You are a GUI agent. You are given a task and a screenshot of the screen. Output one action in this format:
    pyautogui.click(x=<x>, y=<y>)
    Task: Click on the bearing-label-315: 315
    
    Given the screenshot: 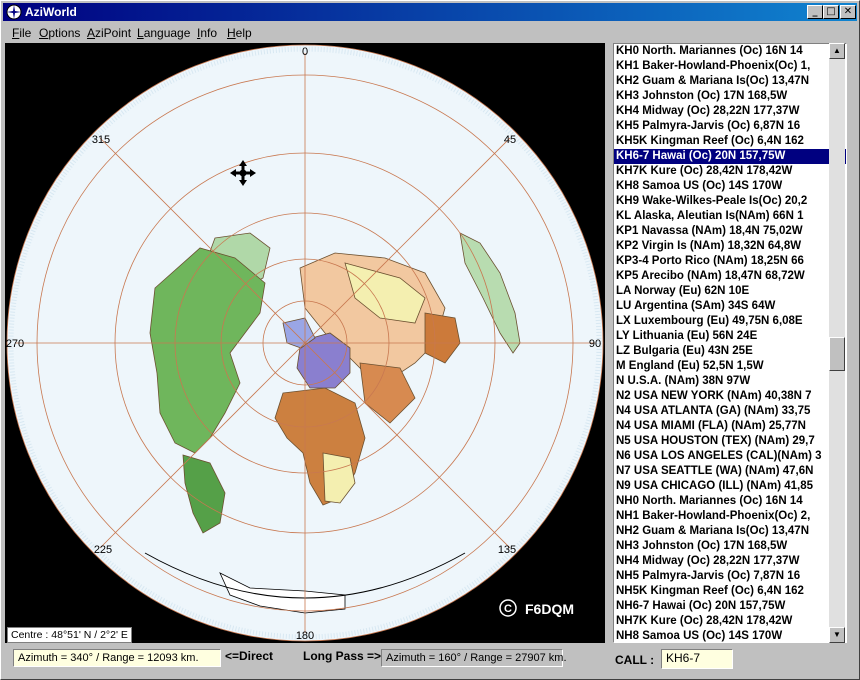 What is the action you would take?
    pyautogui.click(x=101, y=140)
    